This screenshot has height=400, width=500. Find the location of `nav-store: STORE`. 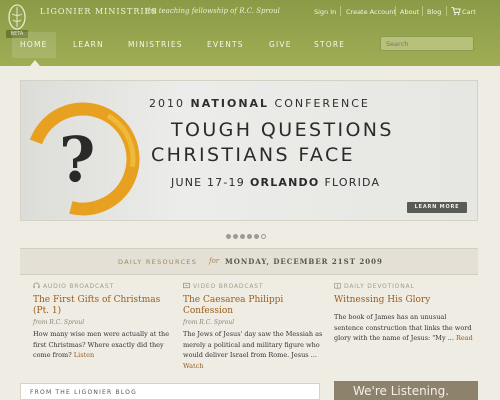

nav-store: STORE is located at coordinates (329, 44).